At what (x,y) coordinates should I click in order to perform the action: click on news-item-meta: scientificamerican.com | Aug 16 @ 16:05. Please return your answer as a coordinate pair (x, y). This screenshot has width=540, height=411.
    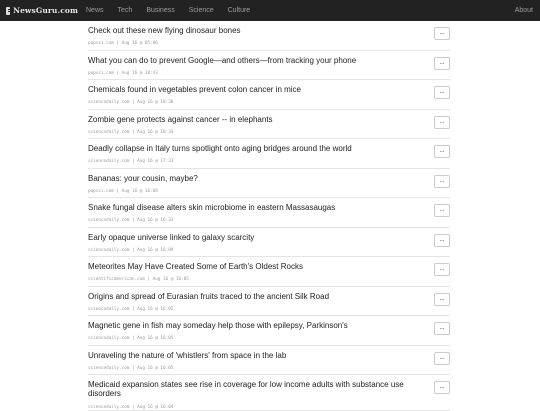
    Looking at the image, I should click on (138, 279).